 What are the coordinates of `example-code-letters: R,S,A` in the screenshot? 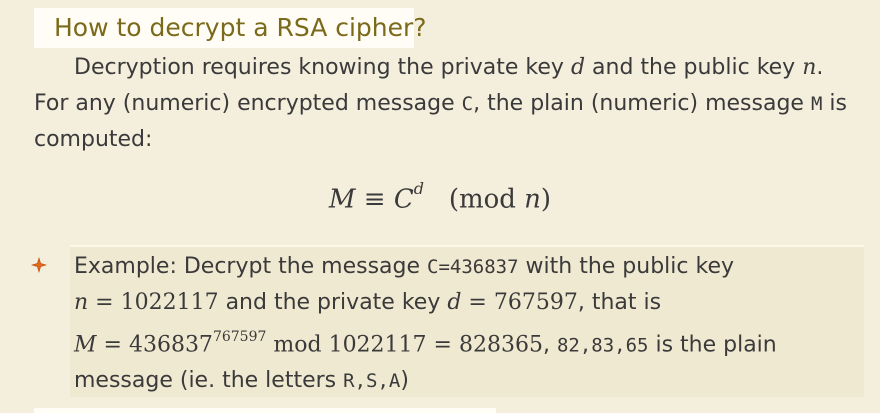 It's located at (372, 381).